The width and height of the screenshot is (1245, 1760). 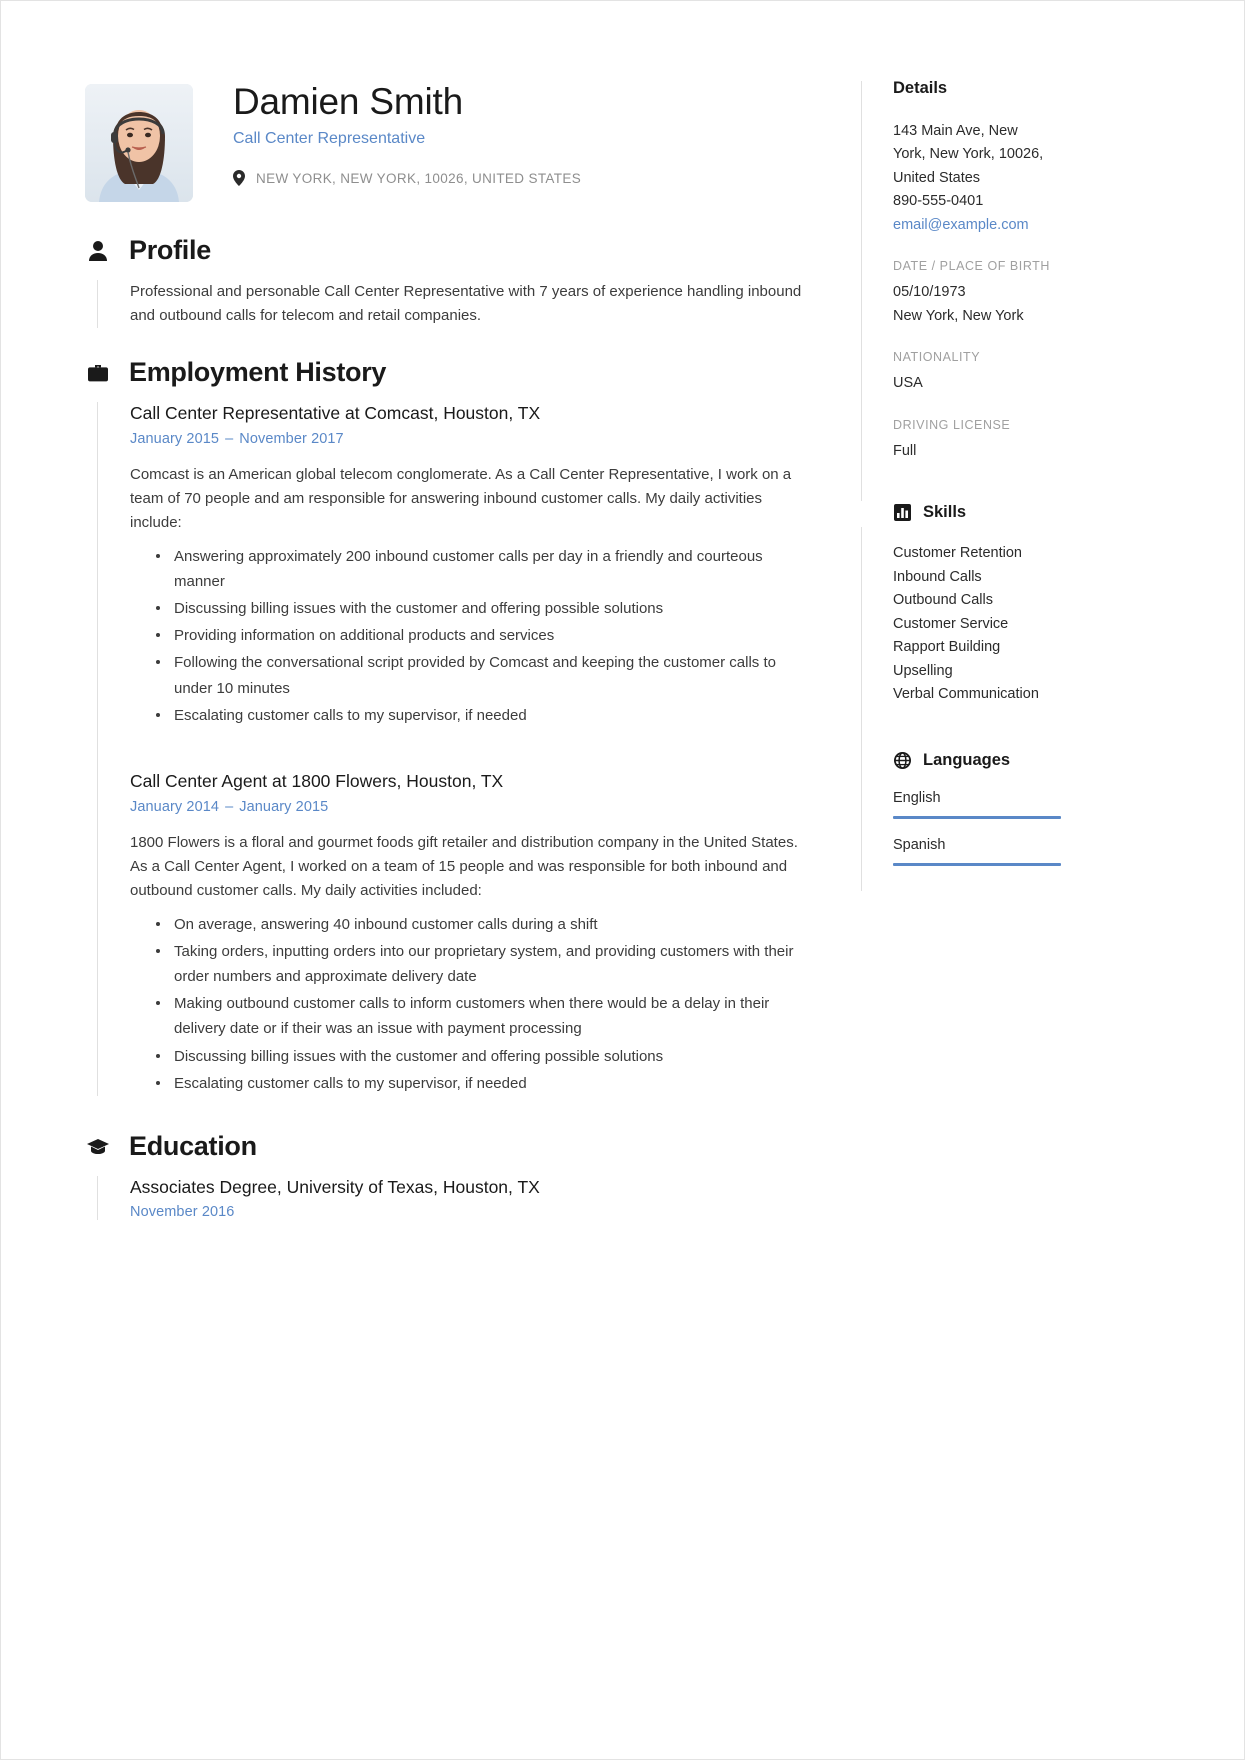 I want to click on avatar, so click(x=139, y=143).